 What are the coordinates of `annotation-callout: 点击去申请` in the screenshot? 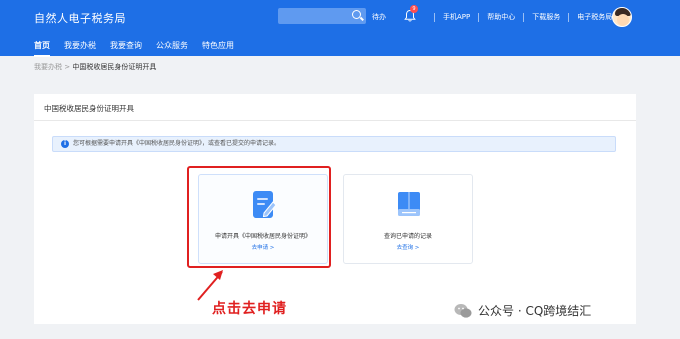 It's located at (249, 309).